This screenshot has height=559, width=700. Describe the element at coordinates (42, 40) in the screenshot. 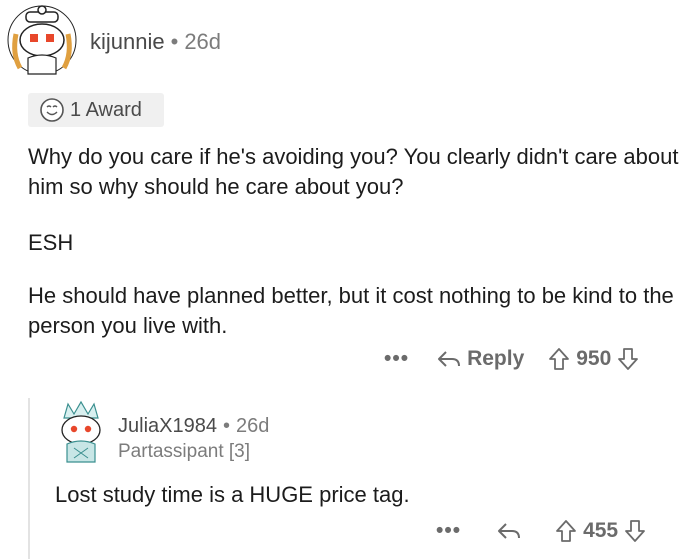

I see `user-avatar` at that location.